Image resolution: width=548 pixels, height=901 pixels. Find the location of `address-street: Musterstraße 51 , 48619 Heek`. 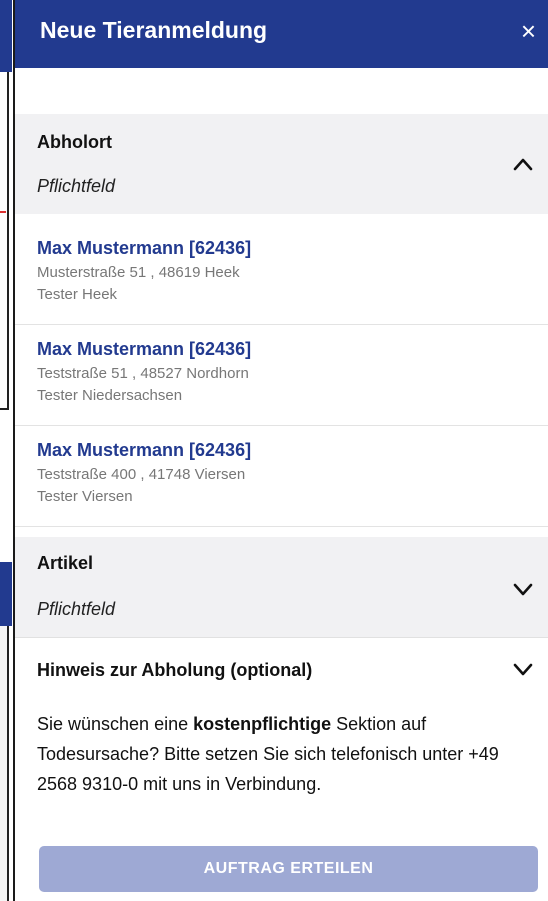

address-street: Musterstraße 51 , 48619 Heek is located at coordinates (138, 272).